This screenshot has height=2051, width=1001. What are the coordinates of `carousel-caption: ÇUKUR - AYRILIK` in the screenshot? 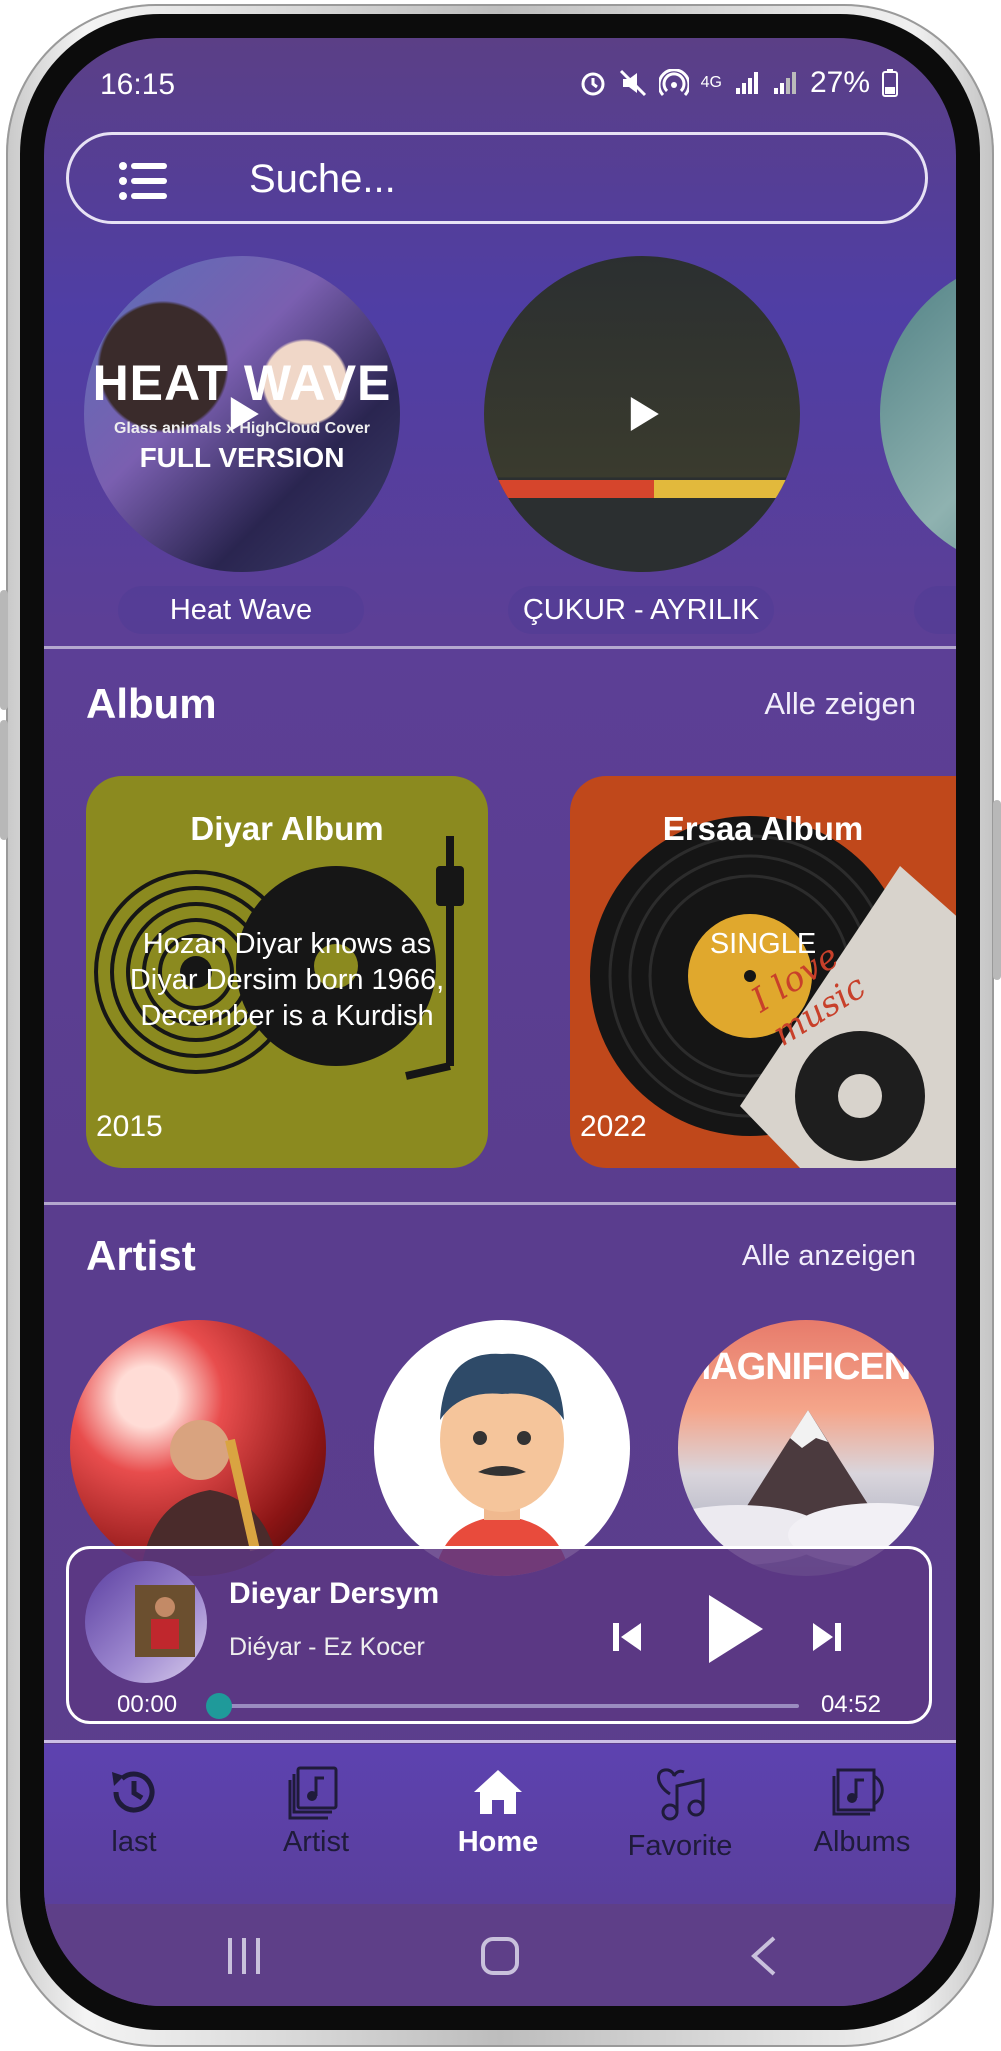 It's located at (641, 610).